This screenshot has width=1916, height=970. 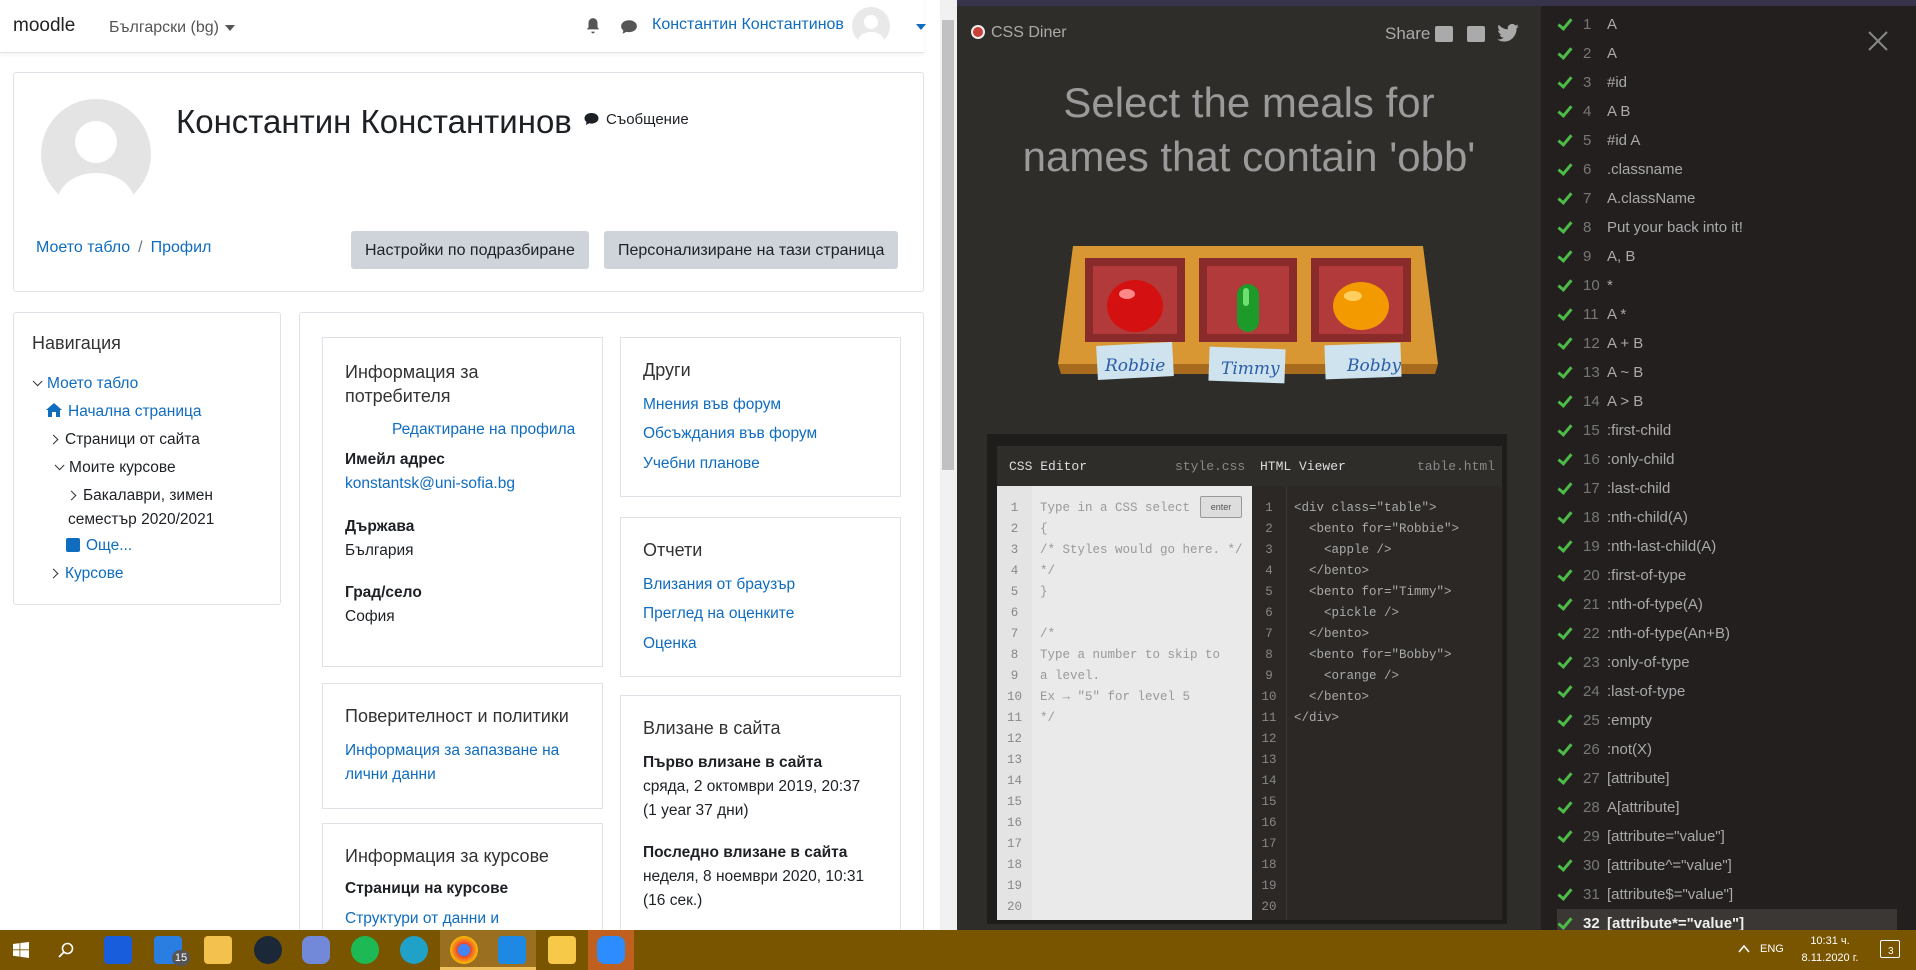 What do you see at coordinates (1135, 366) in the screenshot?
I see `plate-label-robbie: Robbie` at bounding box center [1135, 366].